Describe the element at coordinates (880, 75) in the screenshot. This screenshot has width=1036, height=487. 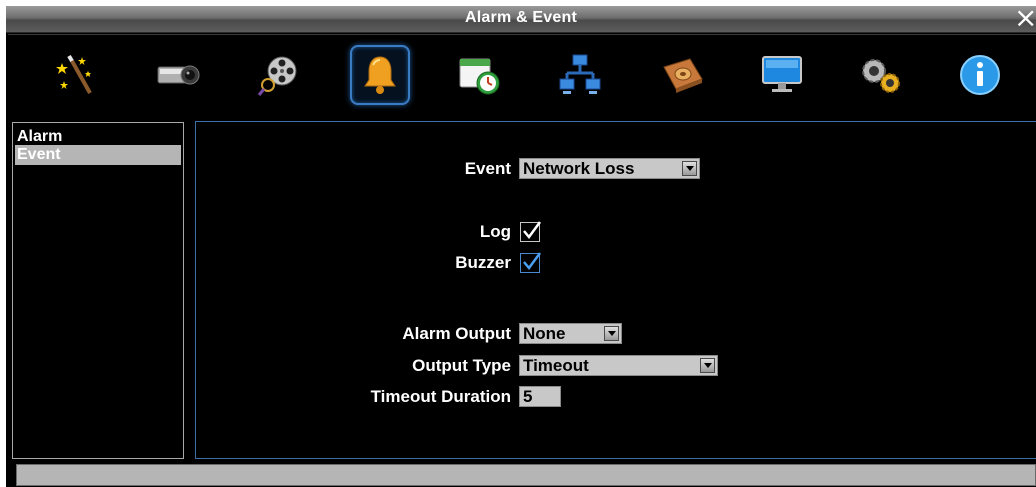
I see `gears-icon` at that location.